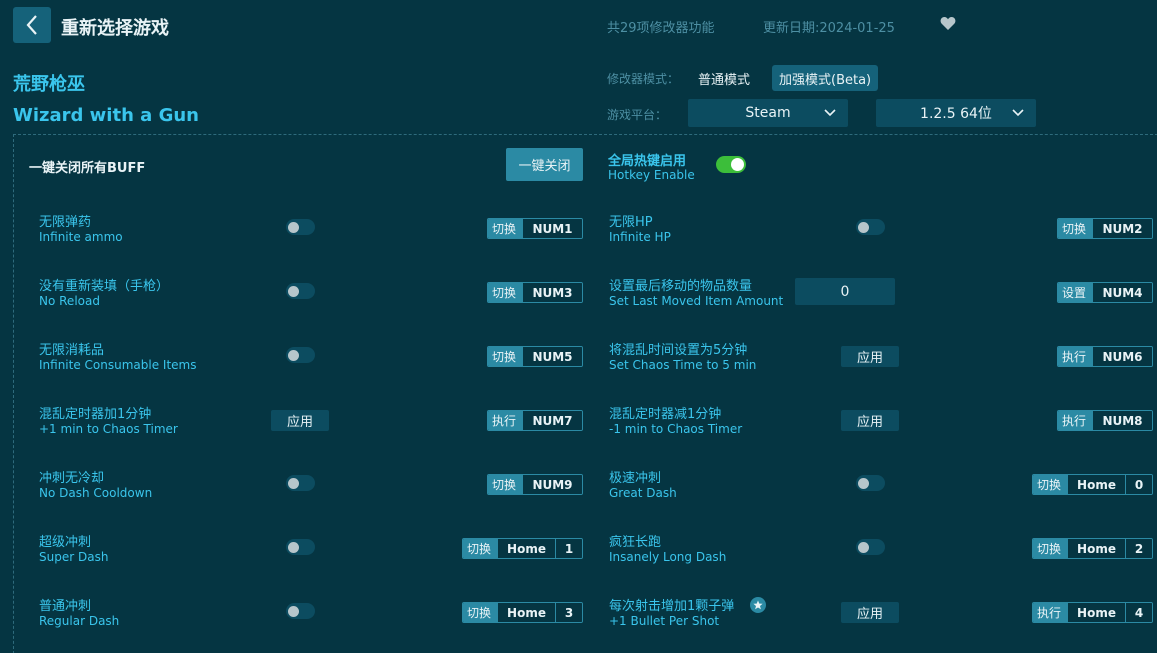 Image resolution: width=1157 pixels, height=653 pixels. I want to click on cheat-name-cn: 疯狂长跑, so click(635, 542).